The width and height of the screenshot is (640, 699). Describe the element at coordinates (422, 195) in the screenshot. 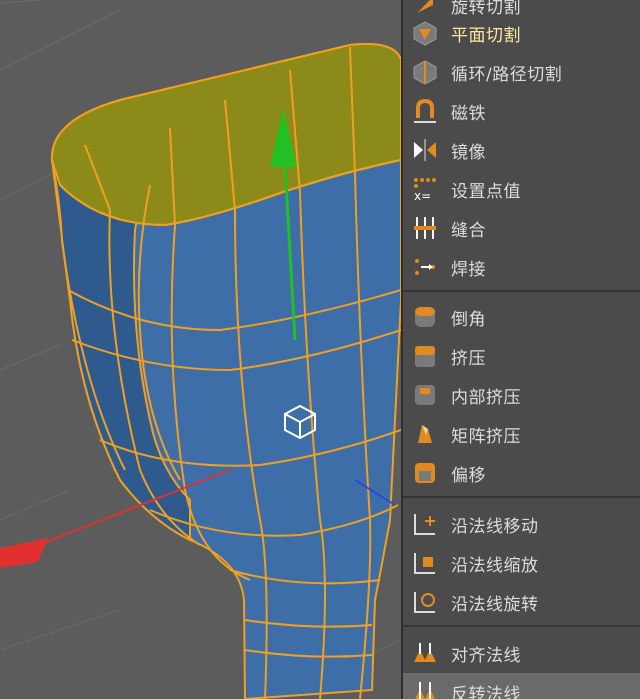

I see `svg-text: x=` at that location.